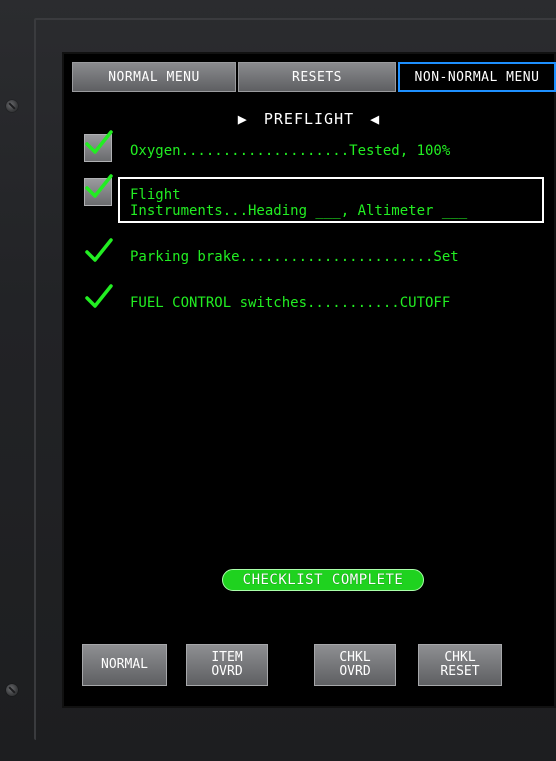 The image size is (556, 761). I want to click on arrow-right-icon: ▶, so click(242, 119).